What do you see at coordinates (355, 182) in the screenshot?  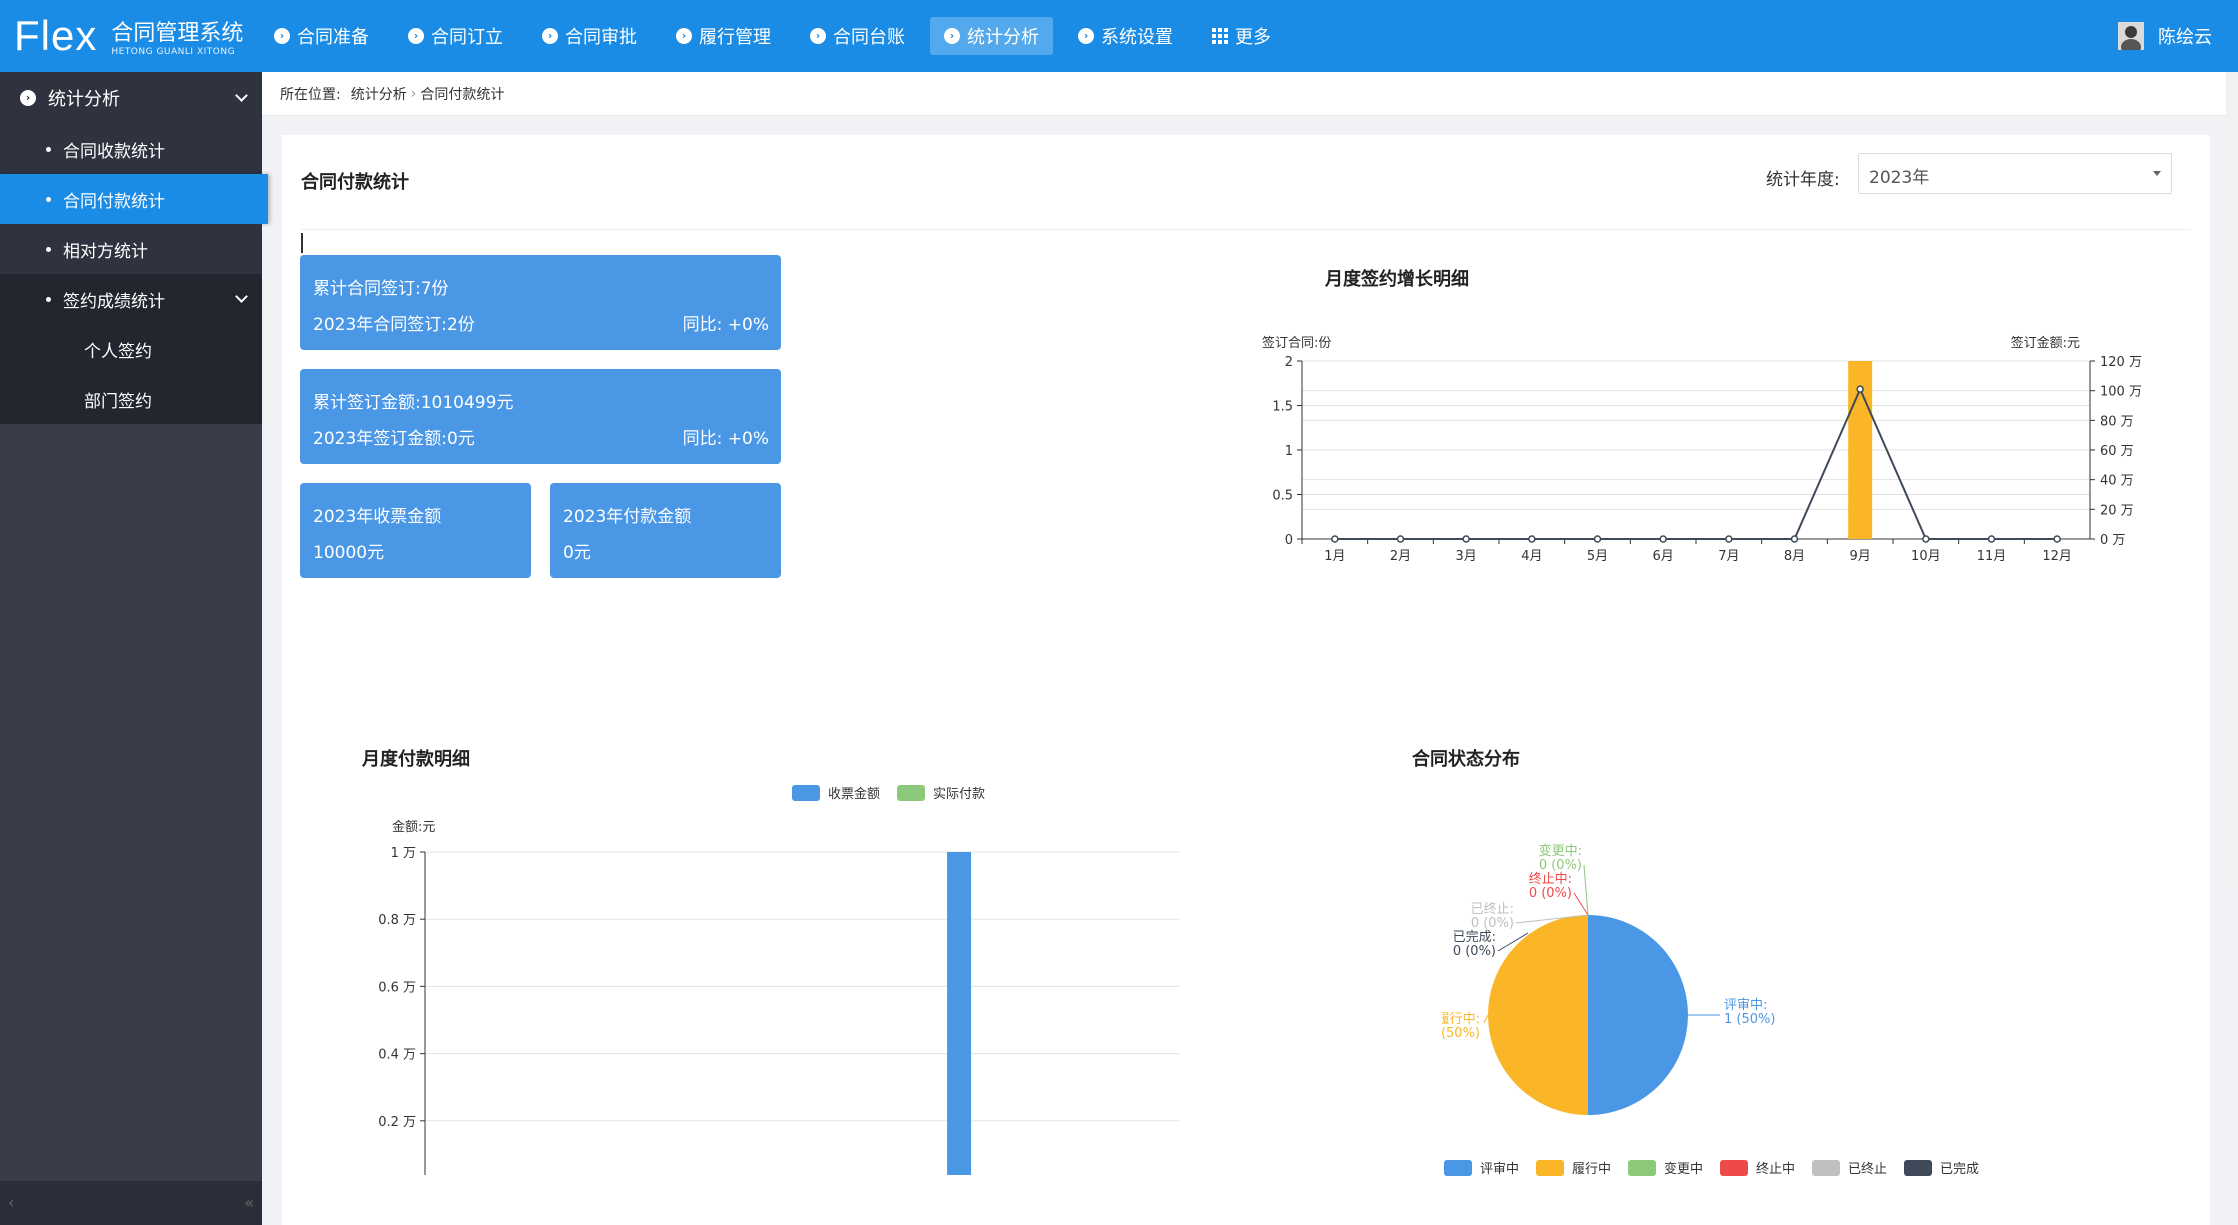 I see `page-title: 合同付款统计` at bounding box center [355, 182].